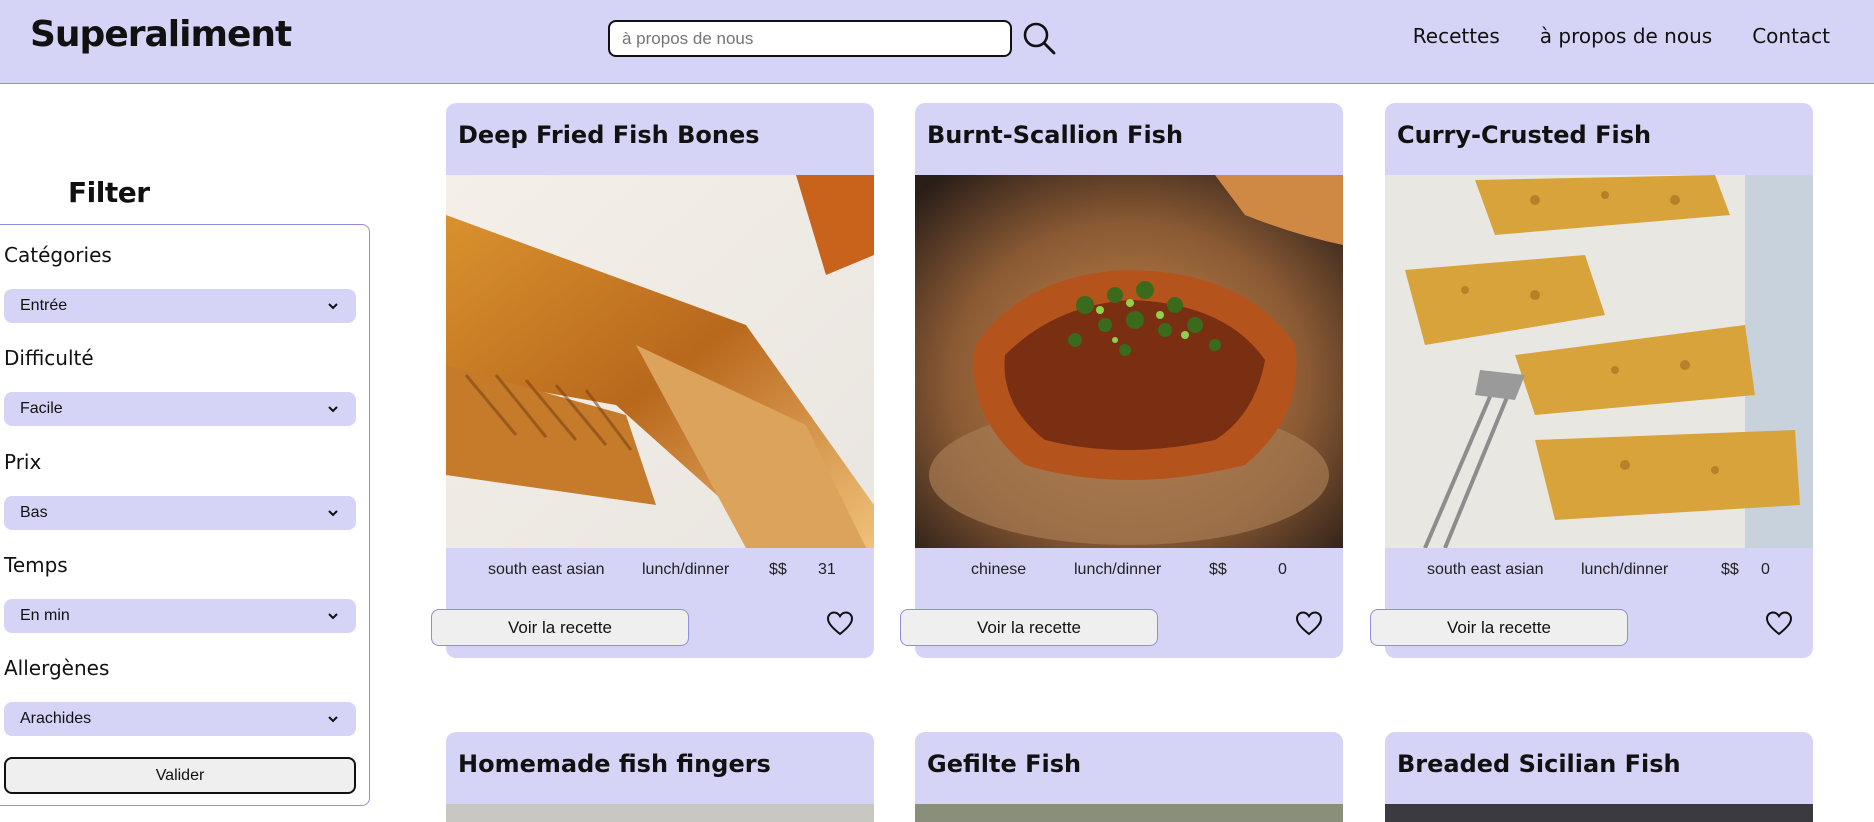 Image resolution: width=1874 pixels, height=822 pixels. Describe the element at coordinates (57, 668) in the screenshot. I see `filter-label-allergens: Allergènes` at that location.